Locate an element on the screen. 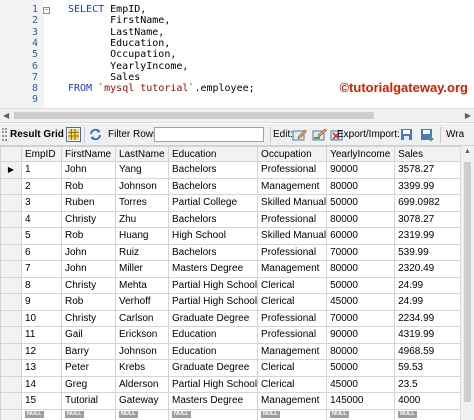 The height and width of the screenshot is (420, 474). column-header-sales: Sales is located at coordinates (430, 154).